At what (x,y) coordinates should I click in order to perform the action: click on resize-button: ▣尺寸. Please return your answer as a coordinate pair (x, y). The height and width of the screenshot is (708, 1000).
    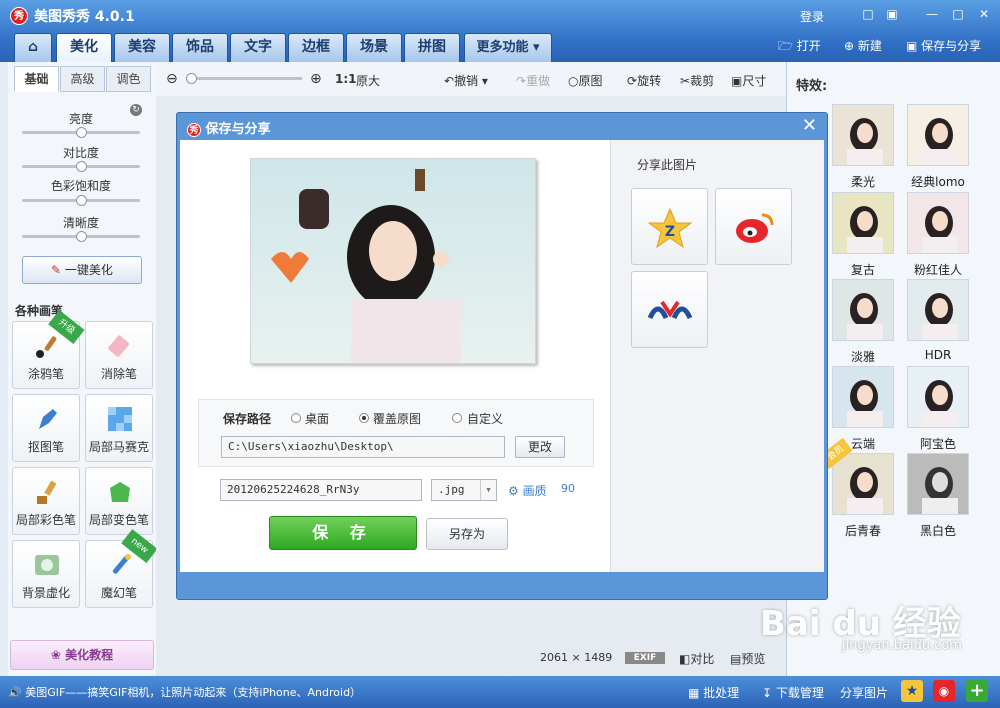
    Looking at the image, I should click on (748, 80).